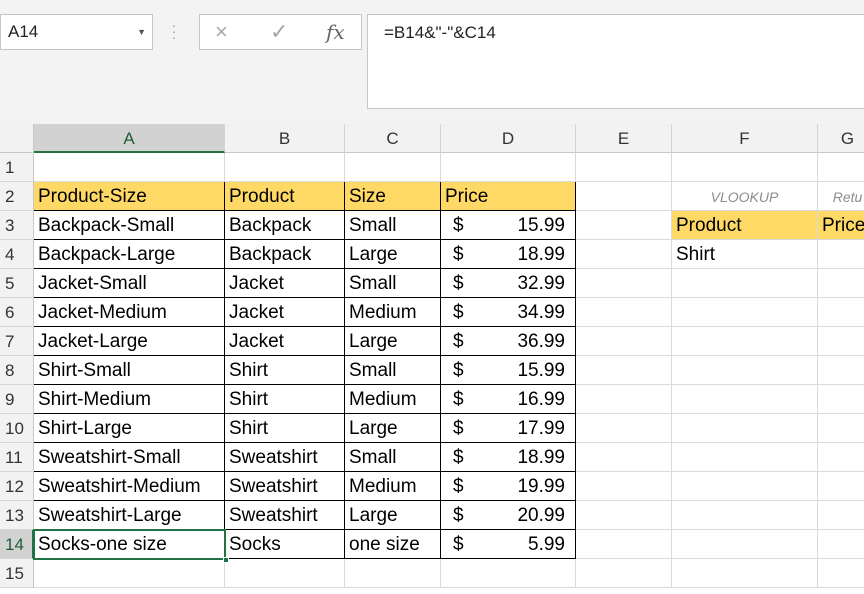 Image resolution: width=864 pixels, height=594 pixels. Describe the element at coordinates (285, 573) in the screenshot. I see `cell-b15` at that location.